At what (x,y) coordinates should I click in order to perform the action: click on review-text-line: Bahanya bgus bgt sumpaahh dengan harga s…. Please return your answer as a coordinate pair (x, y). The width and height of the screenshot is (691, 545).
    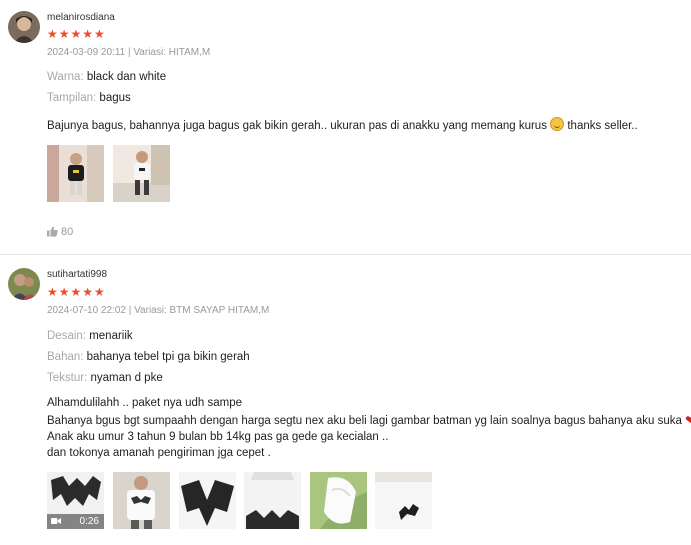
    Looking at the image, I should click on (369, 420).